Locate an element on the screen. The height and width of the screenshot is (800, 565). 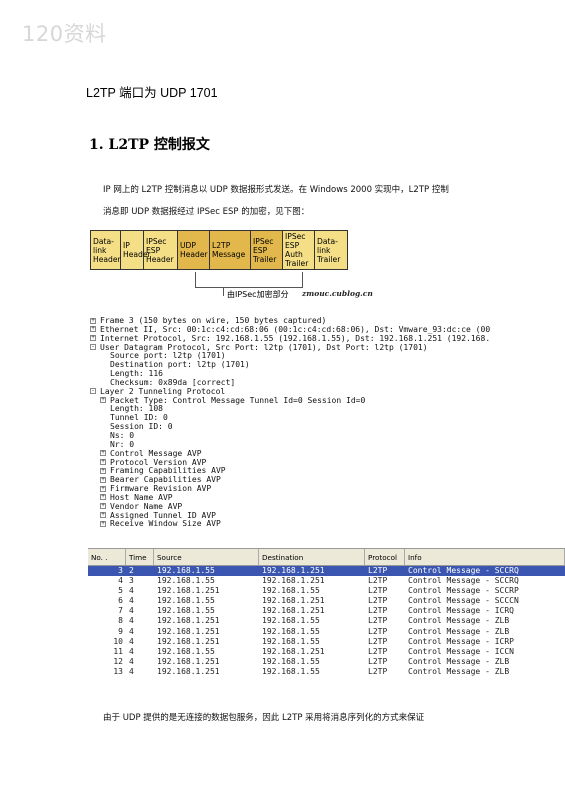
watermark: 120资料 is located at coordinates (64, 34).